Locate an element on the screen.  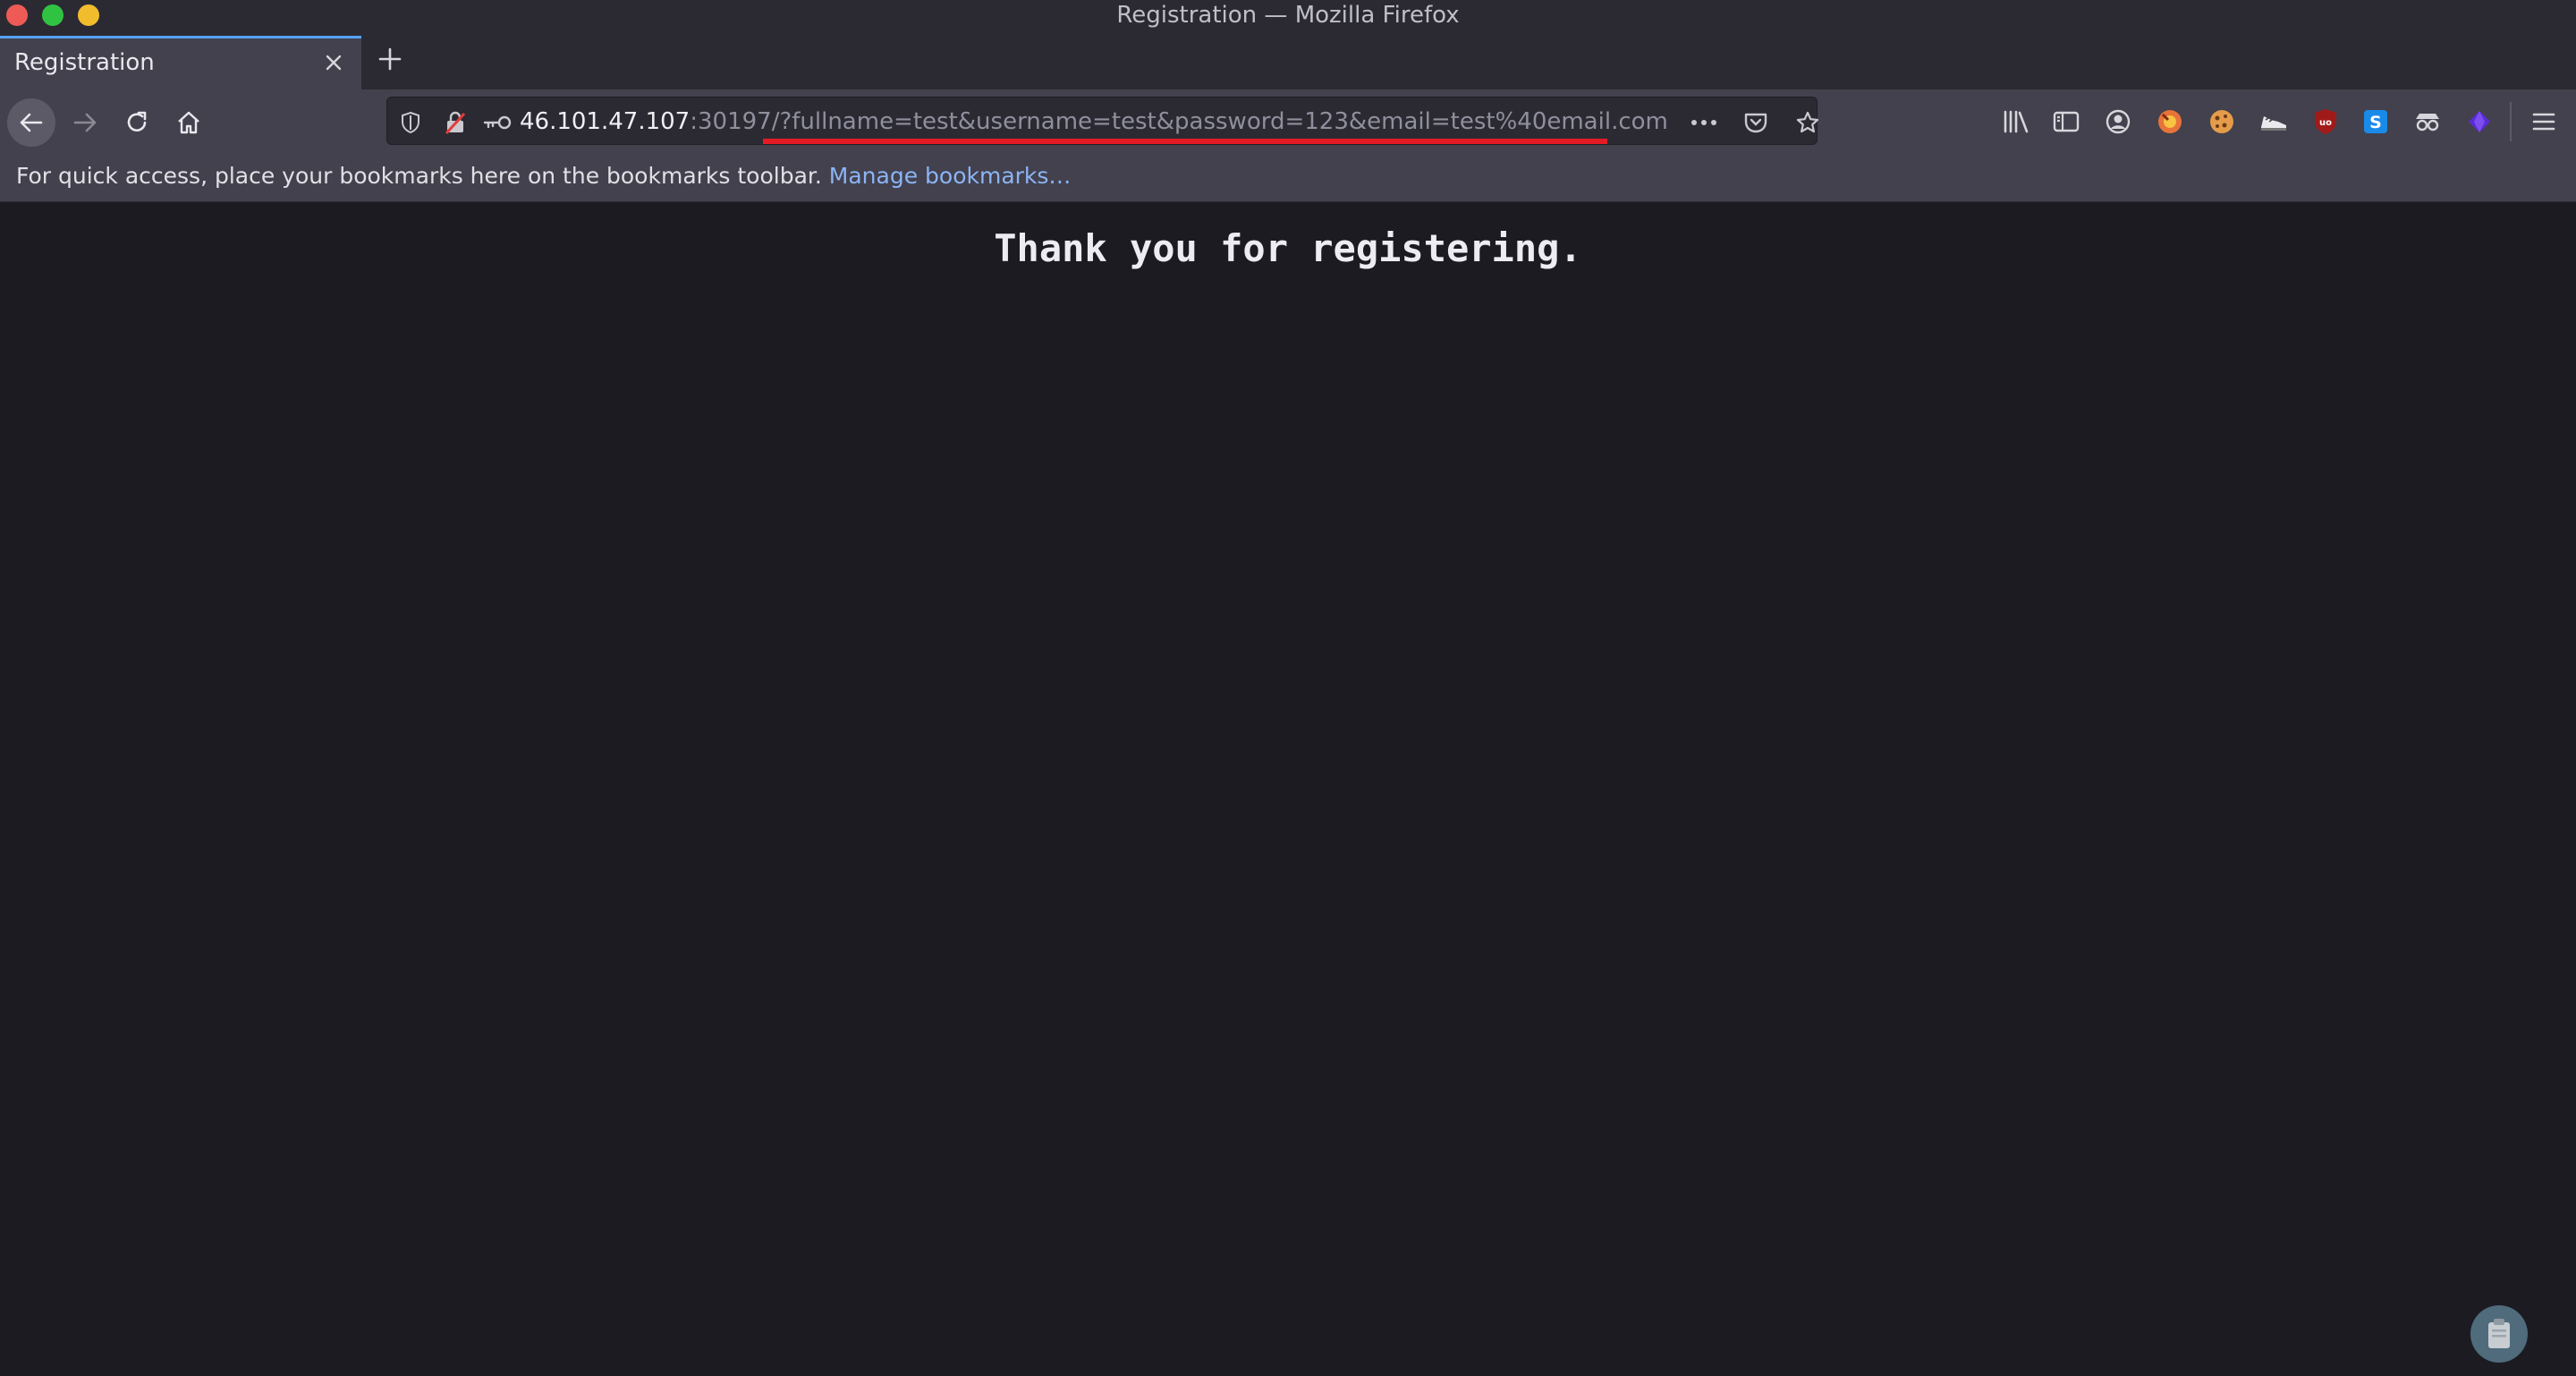
hamburger-menu-icon is located at coordinates (2544, 122).